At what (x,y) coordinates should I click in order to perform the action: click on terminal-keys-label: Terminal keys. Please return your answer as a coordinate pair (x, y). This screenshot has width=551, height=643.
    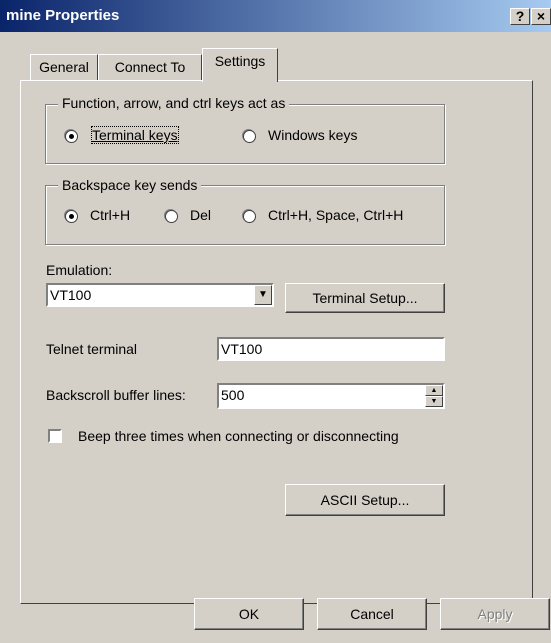
    Looking at the image, I should click on (135, 135).